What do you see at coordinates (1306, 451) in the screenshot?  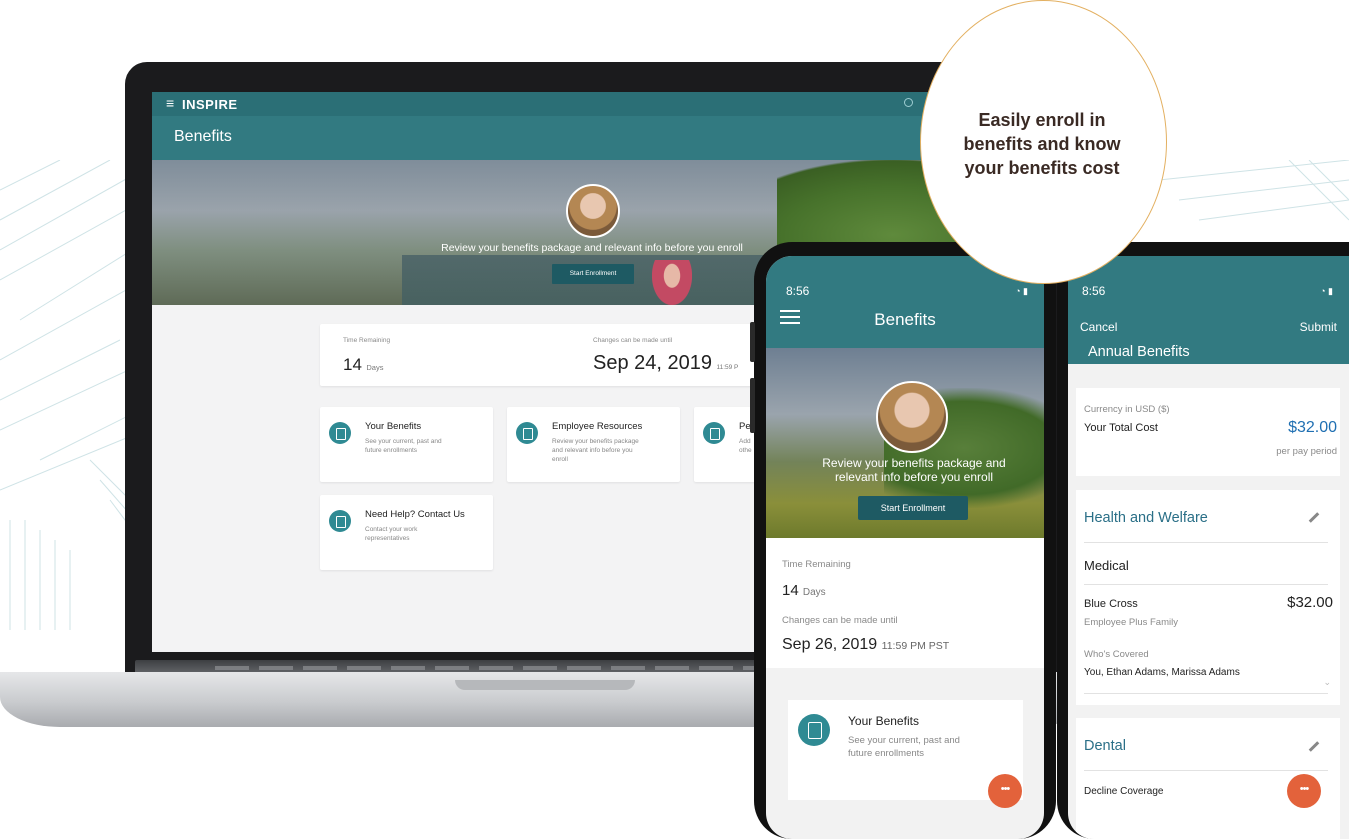 I see `per-pay-period: per pay period` at bounding box center [1306, 451].